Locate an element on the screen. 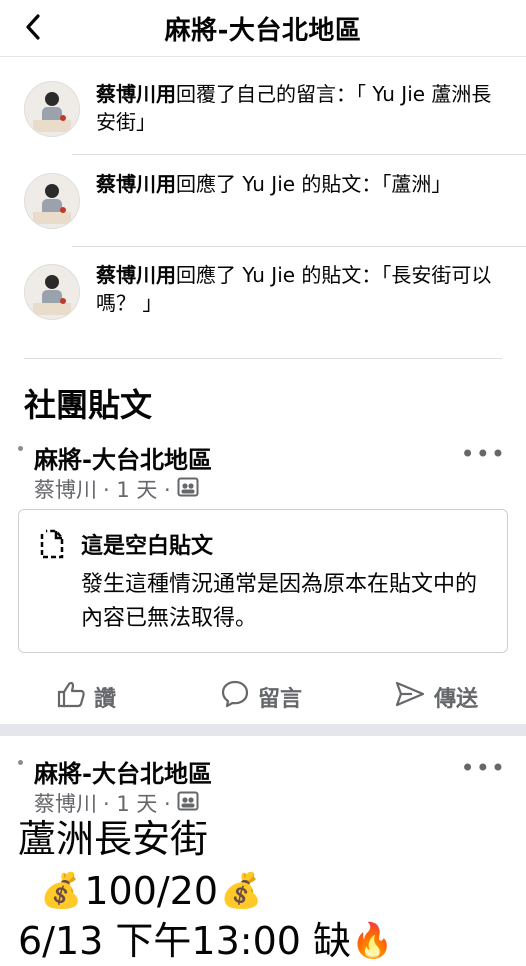 The image size is (526, 966). share-label: 傳送 is located at coordinates (456, 699).